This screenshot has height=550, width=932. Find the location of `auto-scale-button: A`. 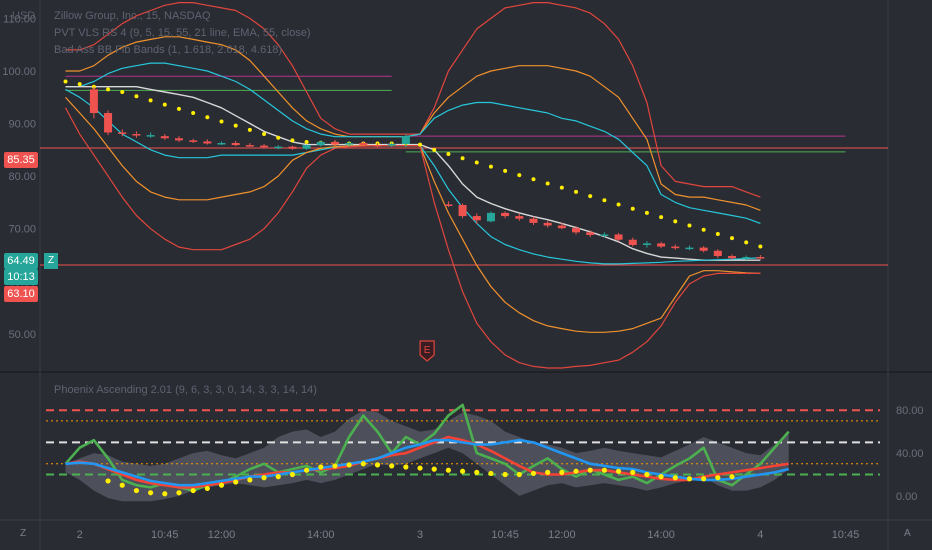

auto-scale-button: A is located at coordinates (907, 533).